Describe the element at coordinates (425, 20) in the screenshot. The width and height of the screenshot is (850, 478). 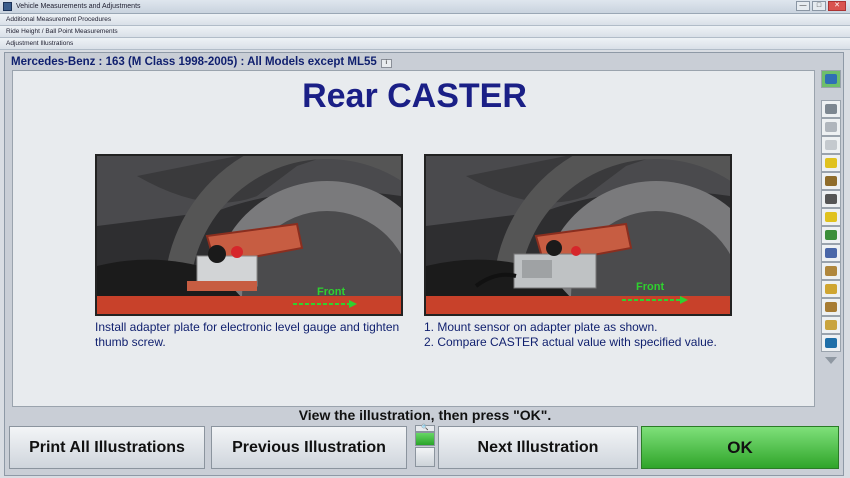
I see `tab-additional-measurement: Additional Measurement Procedures` at that location.